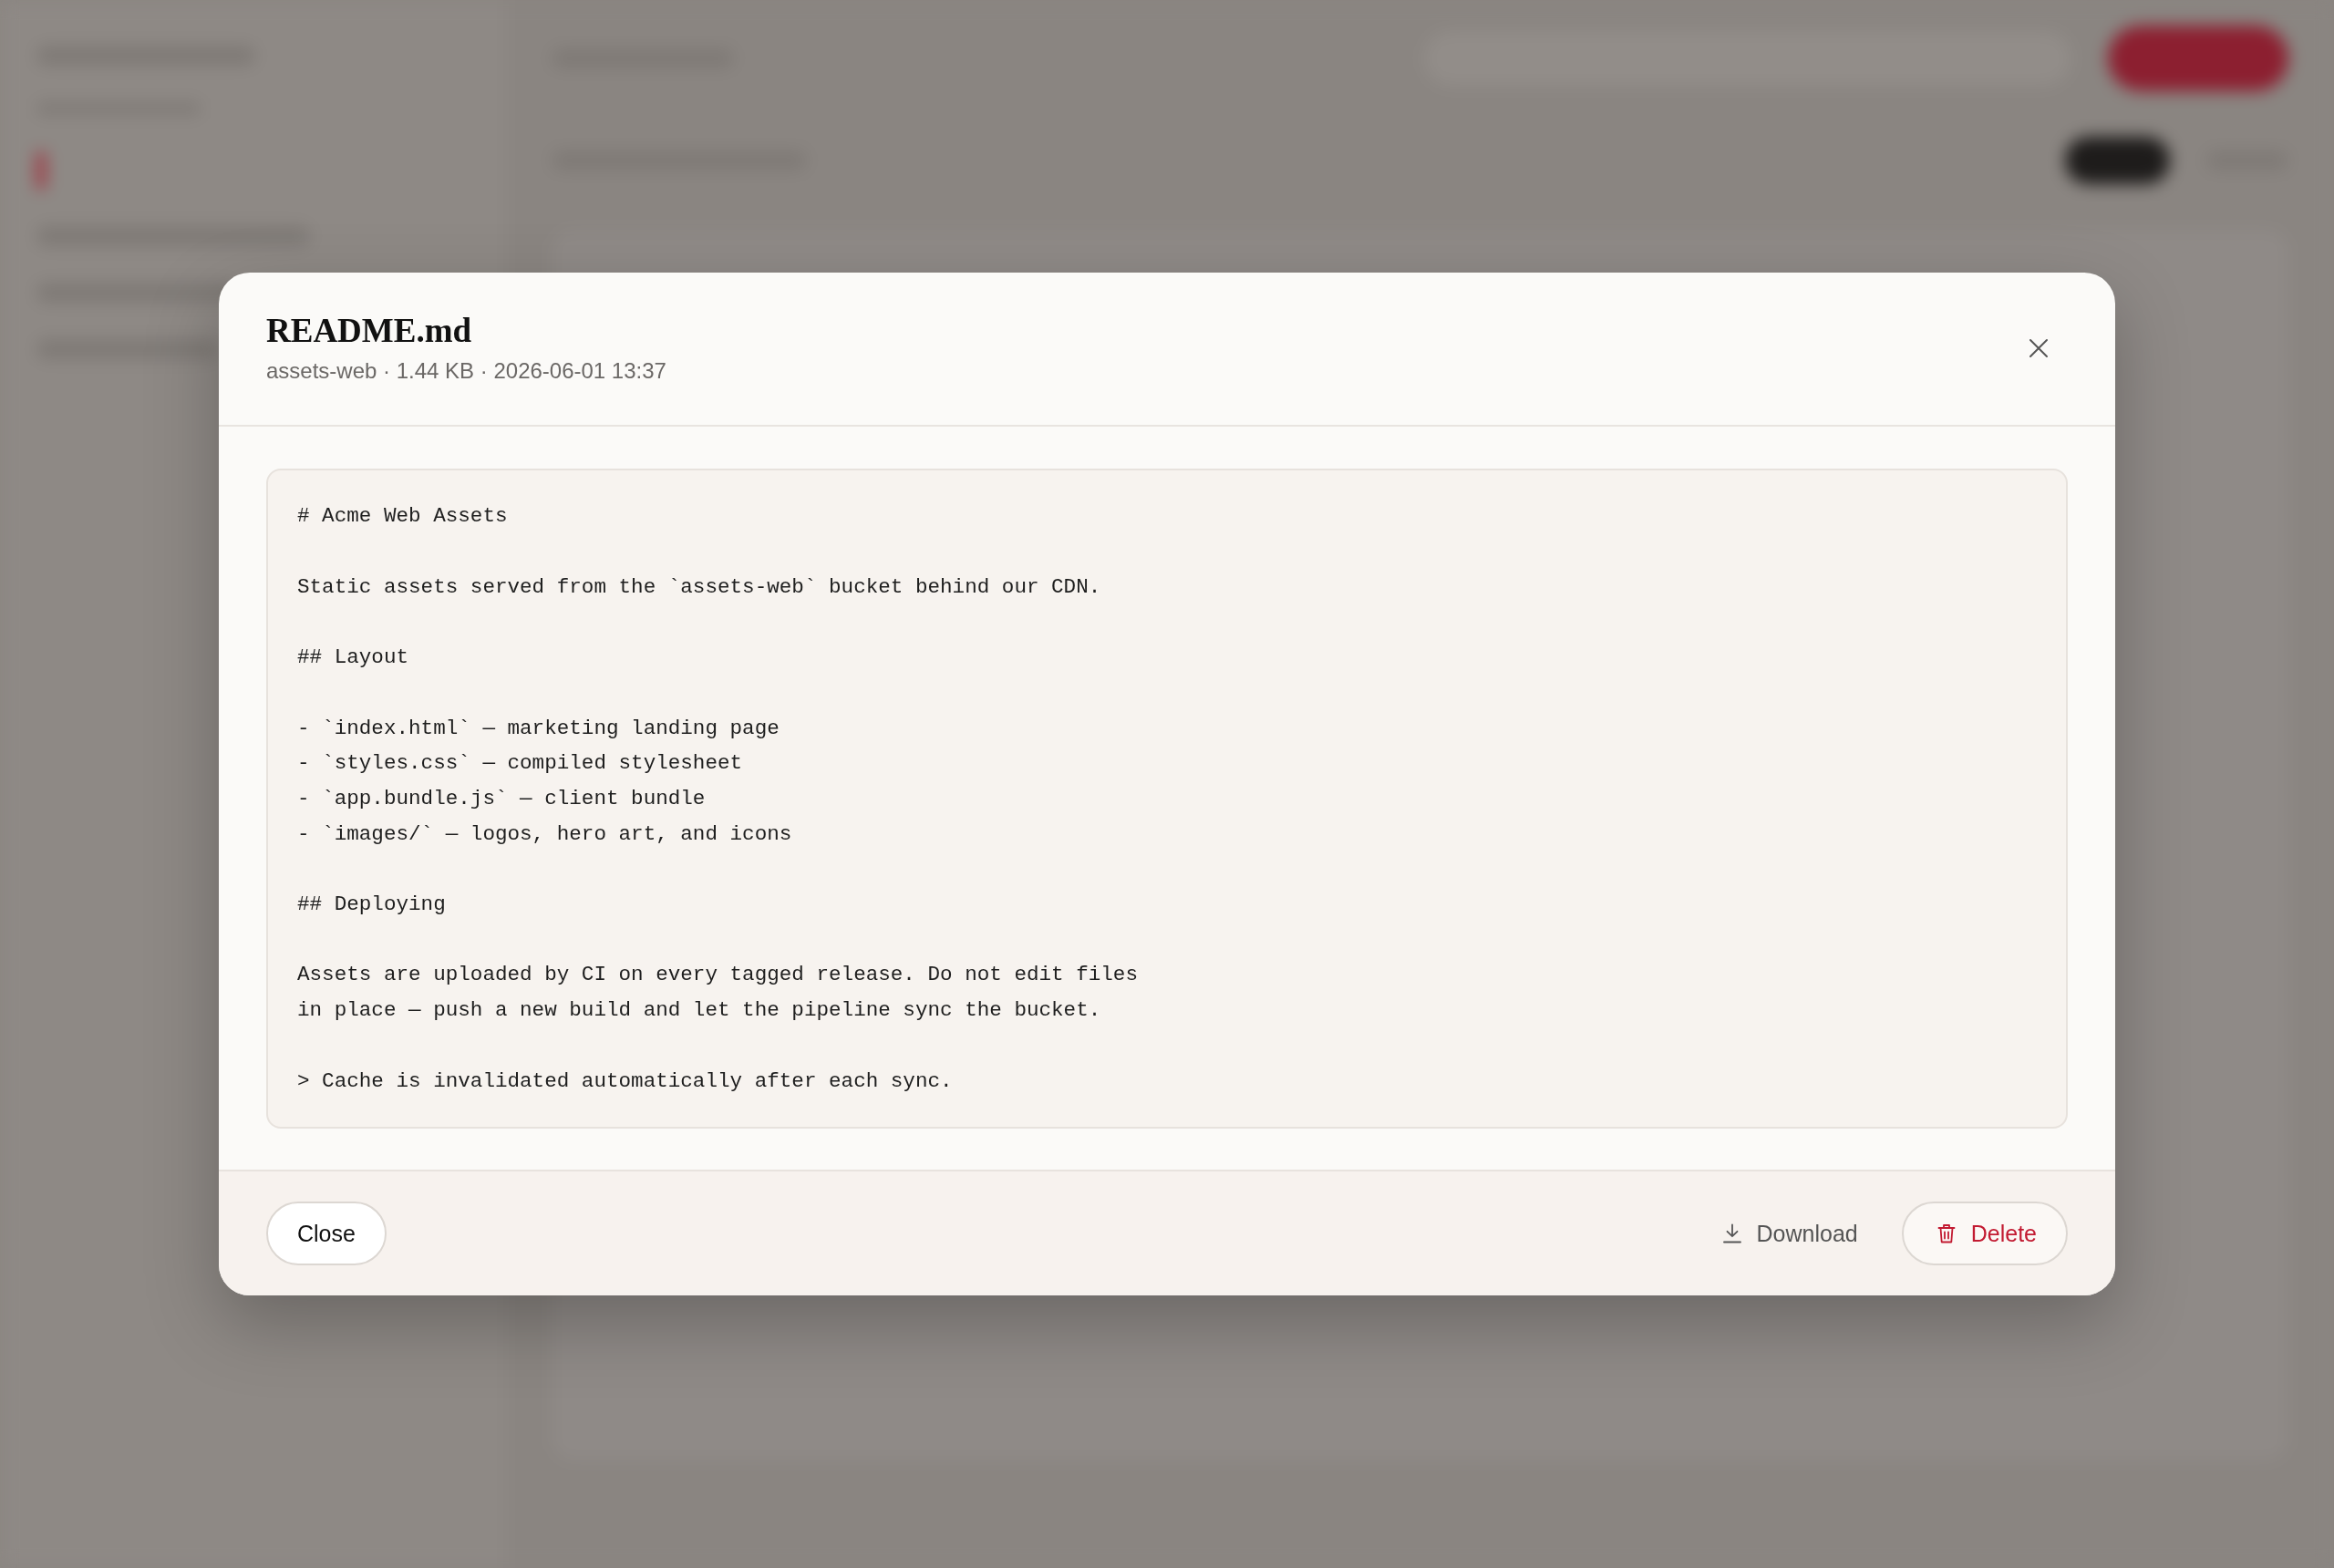 Image resolution: width=2334 pixels, height=1568 pixels. I want to click on file-details-text: assets-web · 1.44 KB · 2026-06-01 13:37, so click(466, 371).